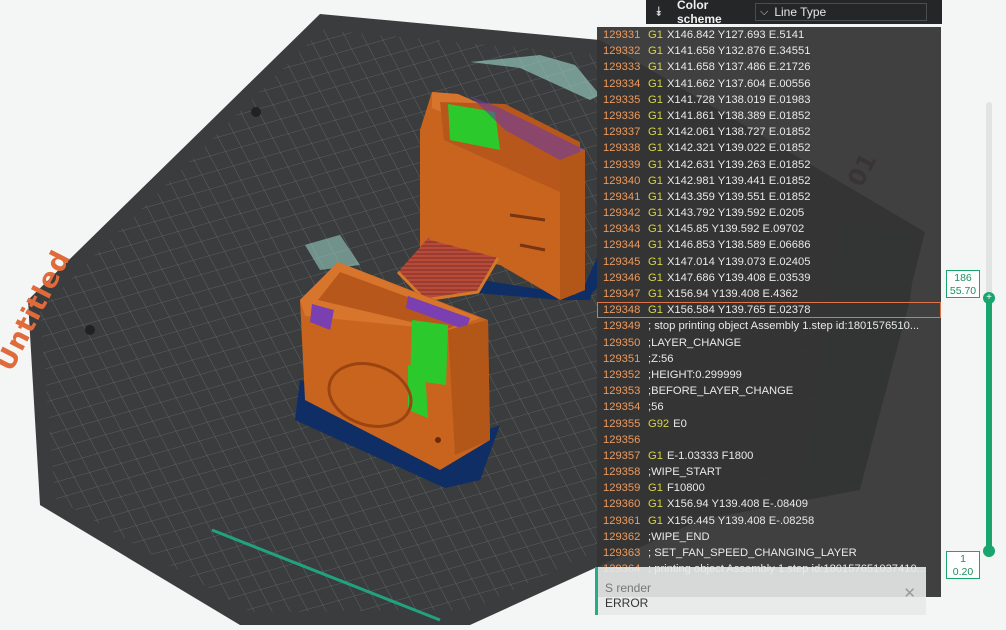  What do you see at coordinates (735, 213) in the screenshot?
I see `gcode-text: X143.792 Y139.592 E.0205` at bounding box center [735, 213].